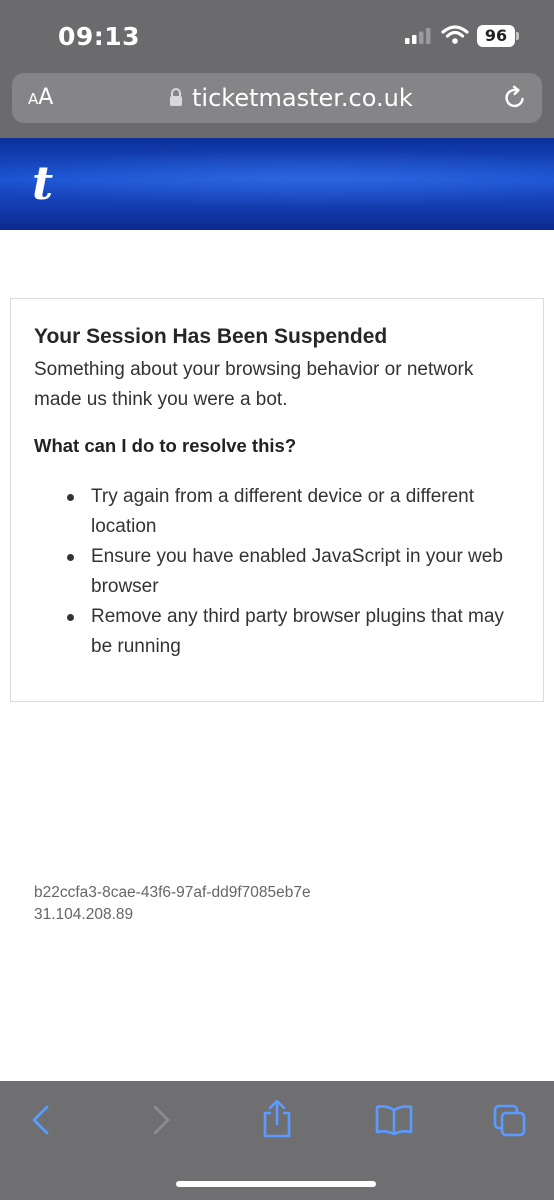 The width and height of the screenshot is (554, 1200). I want to click on reload-icon, so click(515, 98).